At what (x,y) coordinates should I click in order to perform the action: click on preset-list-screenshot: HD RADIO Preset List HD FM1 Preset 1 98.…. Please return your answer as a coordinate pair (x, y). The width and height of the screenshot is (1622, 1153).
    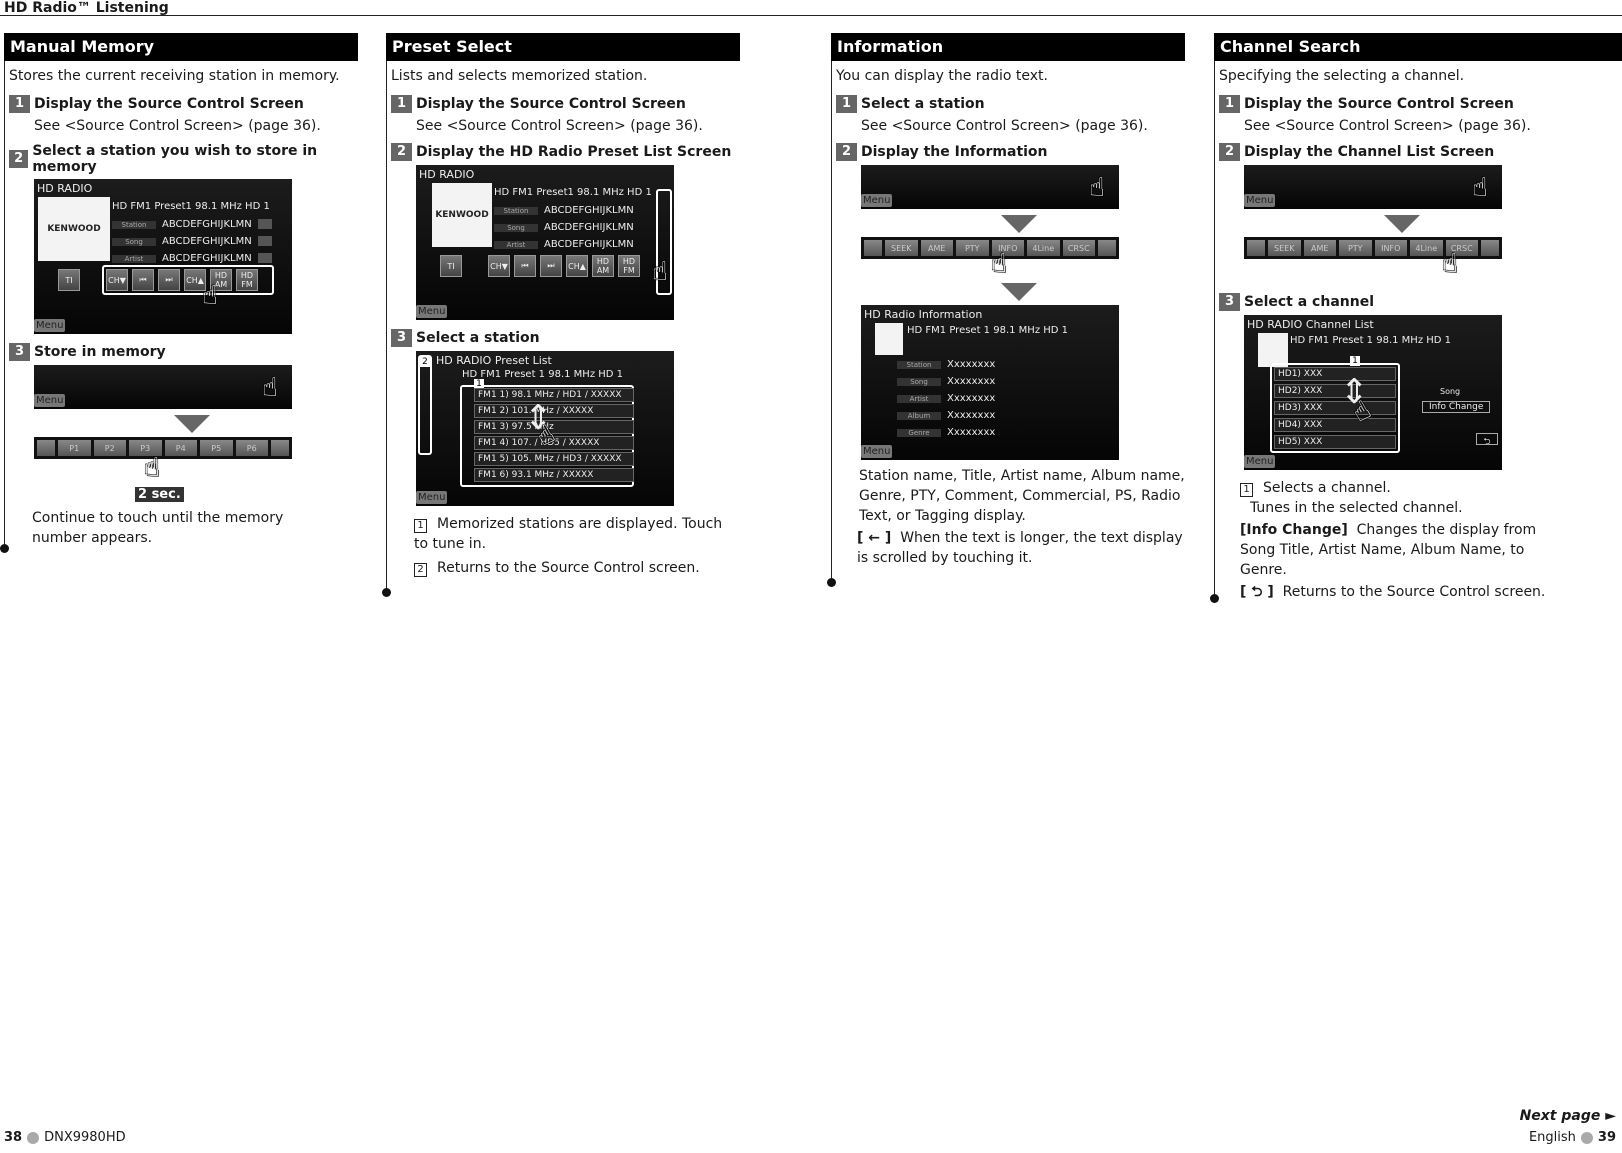
    Looking at the image, I should click on (545, 428).